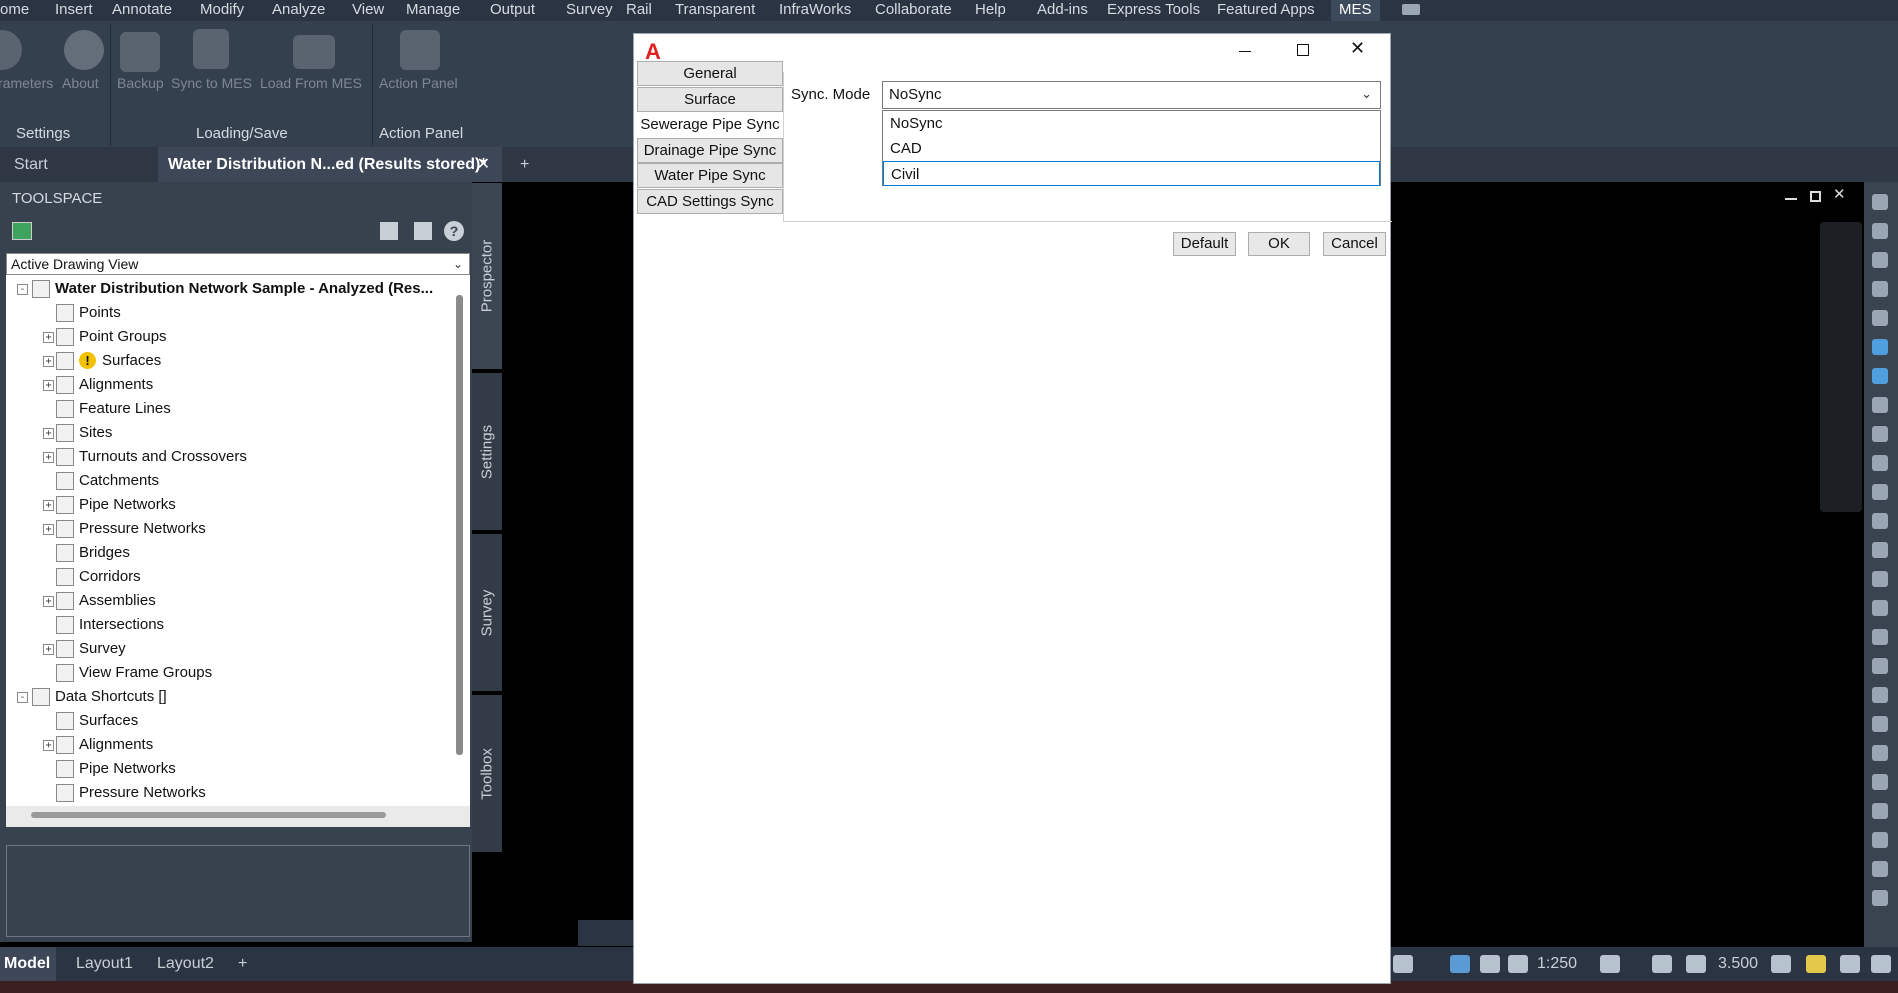 This screenshot has height=993, width=1898. What do you see at coordinates (368, 10) in the screenshot?
I see `menu-item-view: View` at bounding box center [368, 10].